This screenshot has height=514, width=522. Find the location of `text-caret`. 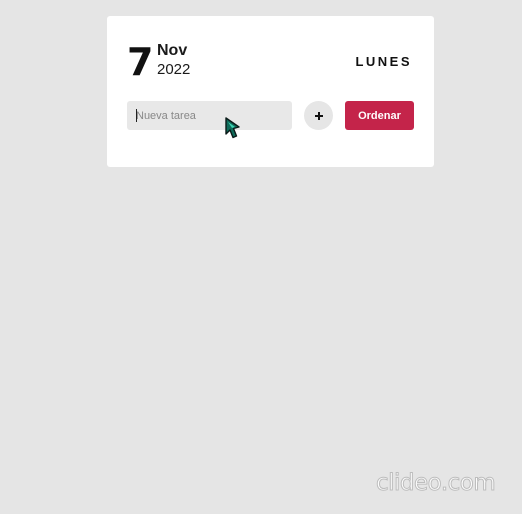

text-caret is located at coordinates (136, 115).